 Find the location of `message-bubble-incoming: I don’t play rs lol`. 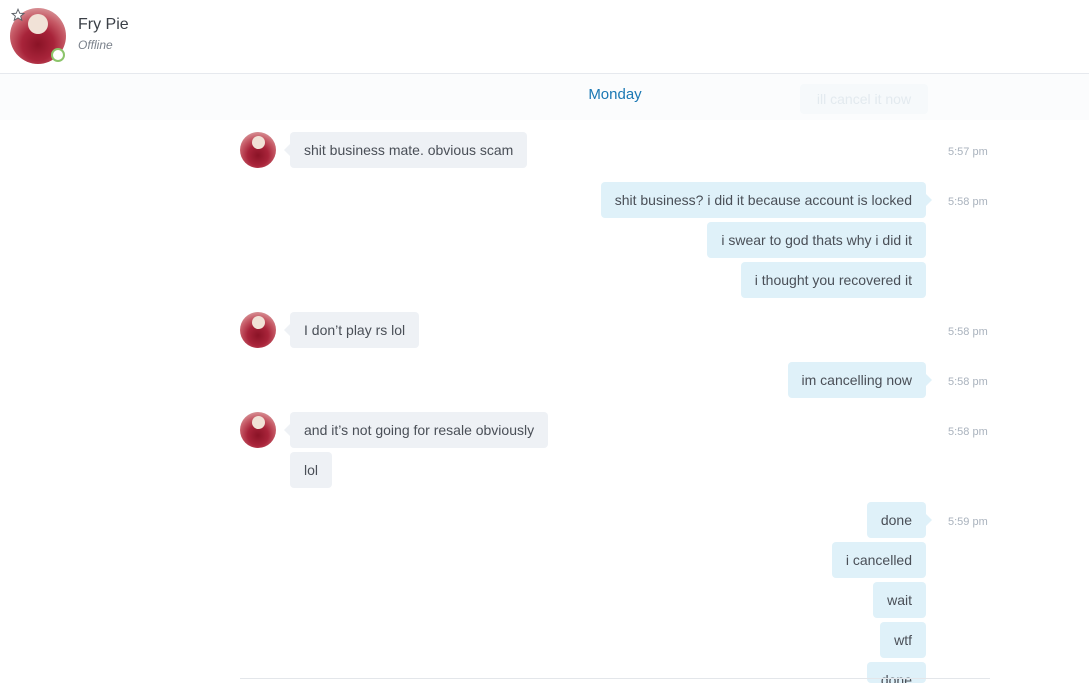

message-bubble-incoming: I don’t play rs lol is located at coordinates (351, 330).